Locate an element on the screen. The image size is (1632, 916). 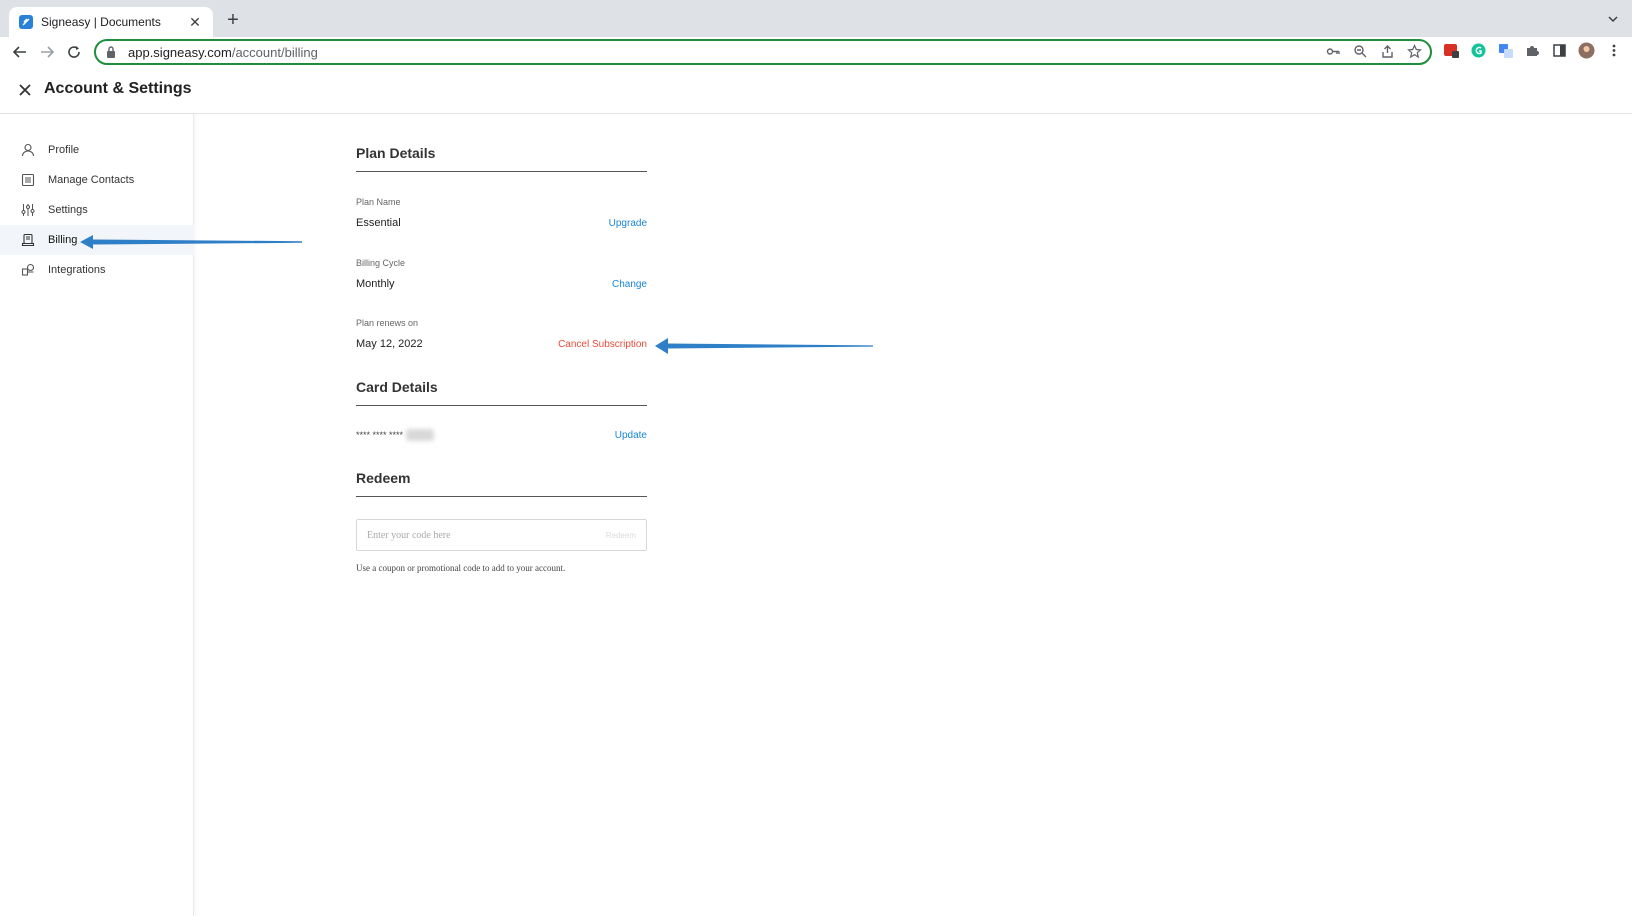
sidebar-item-label: Profile is located at coordinates (64, 150).